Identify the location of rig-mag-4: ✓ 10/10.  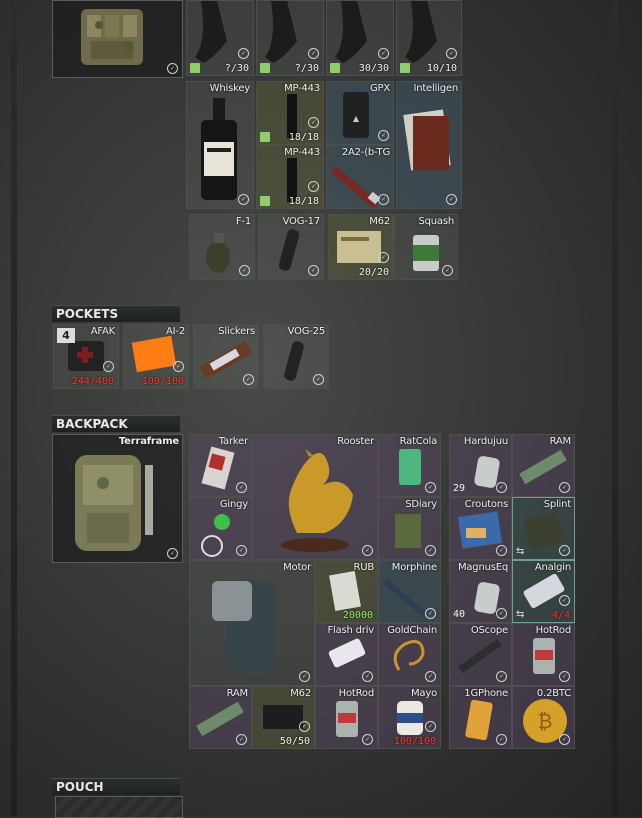
(429, 38).